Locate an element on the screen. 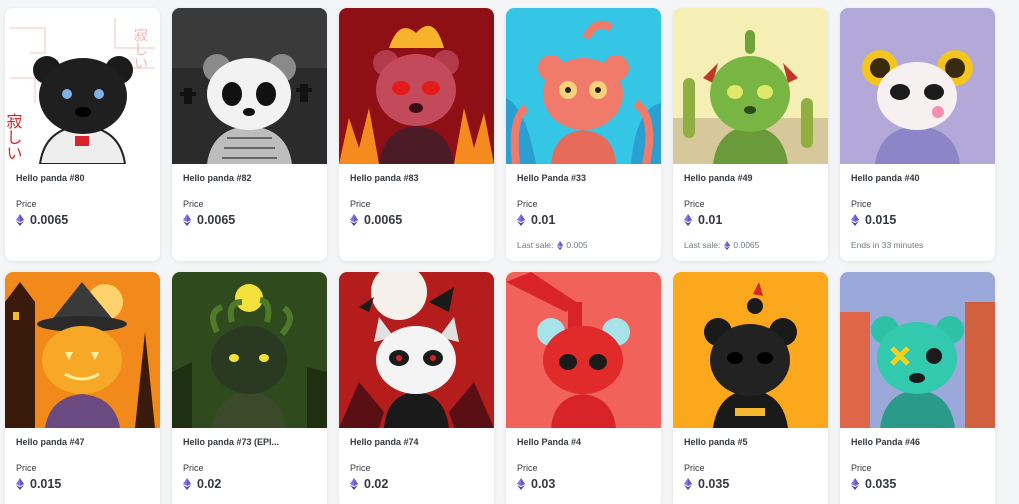  nft-image-pumpkin-panda is located at coordinates (82, 350).